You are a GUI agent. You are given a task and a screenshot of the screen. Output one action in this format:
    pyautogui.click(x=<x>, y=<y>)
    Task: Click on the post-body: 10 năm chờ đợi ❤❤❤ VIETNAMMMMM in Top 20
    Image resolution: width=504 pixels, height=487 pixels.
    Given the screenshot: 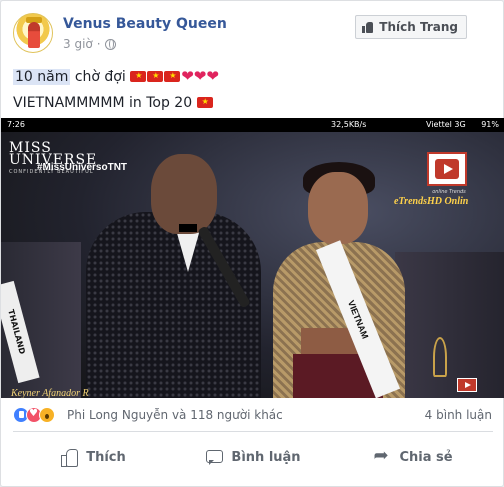 What is the action you would take?
    pyautogui.click(x=253, y=89)
    